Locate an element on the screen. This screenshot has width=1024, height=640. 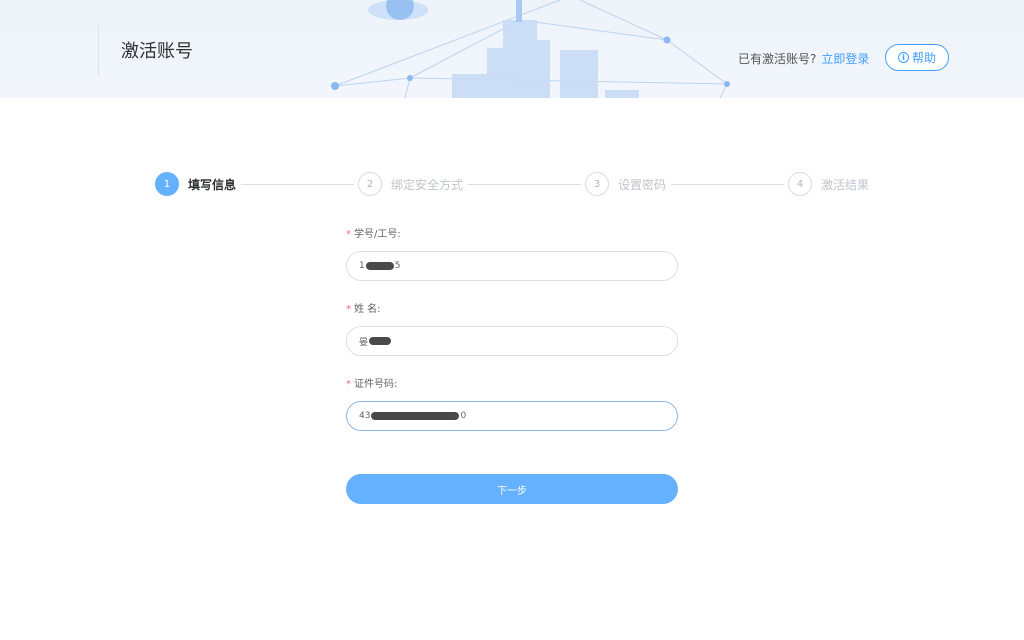
step-label: 填写信息 is located at coordinates (212, 184).